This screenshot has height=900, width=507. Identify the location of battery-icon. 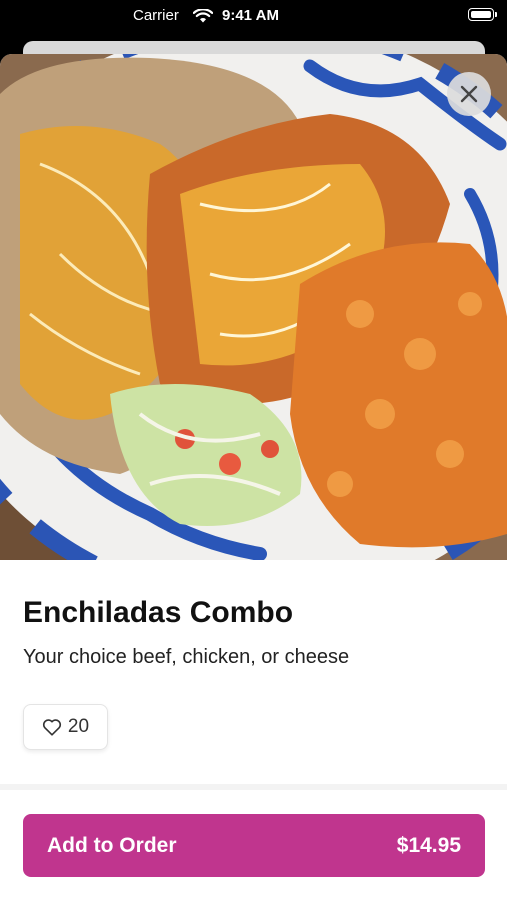
(482, 14).